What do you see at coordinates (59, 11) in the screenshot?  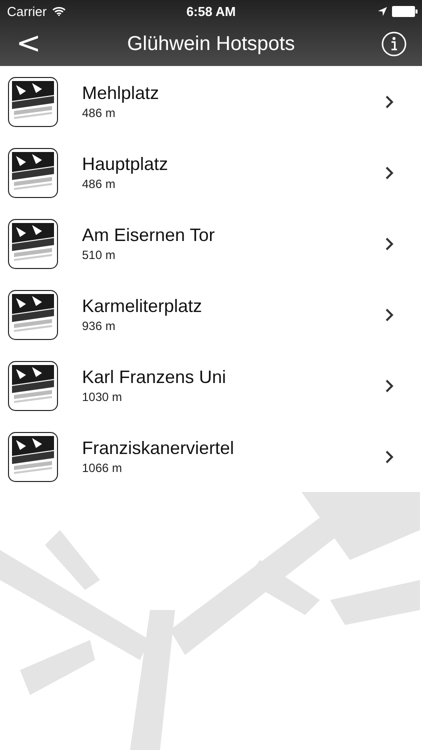 I see `wifi-icon` at bounding box center [59, 11].